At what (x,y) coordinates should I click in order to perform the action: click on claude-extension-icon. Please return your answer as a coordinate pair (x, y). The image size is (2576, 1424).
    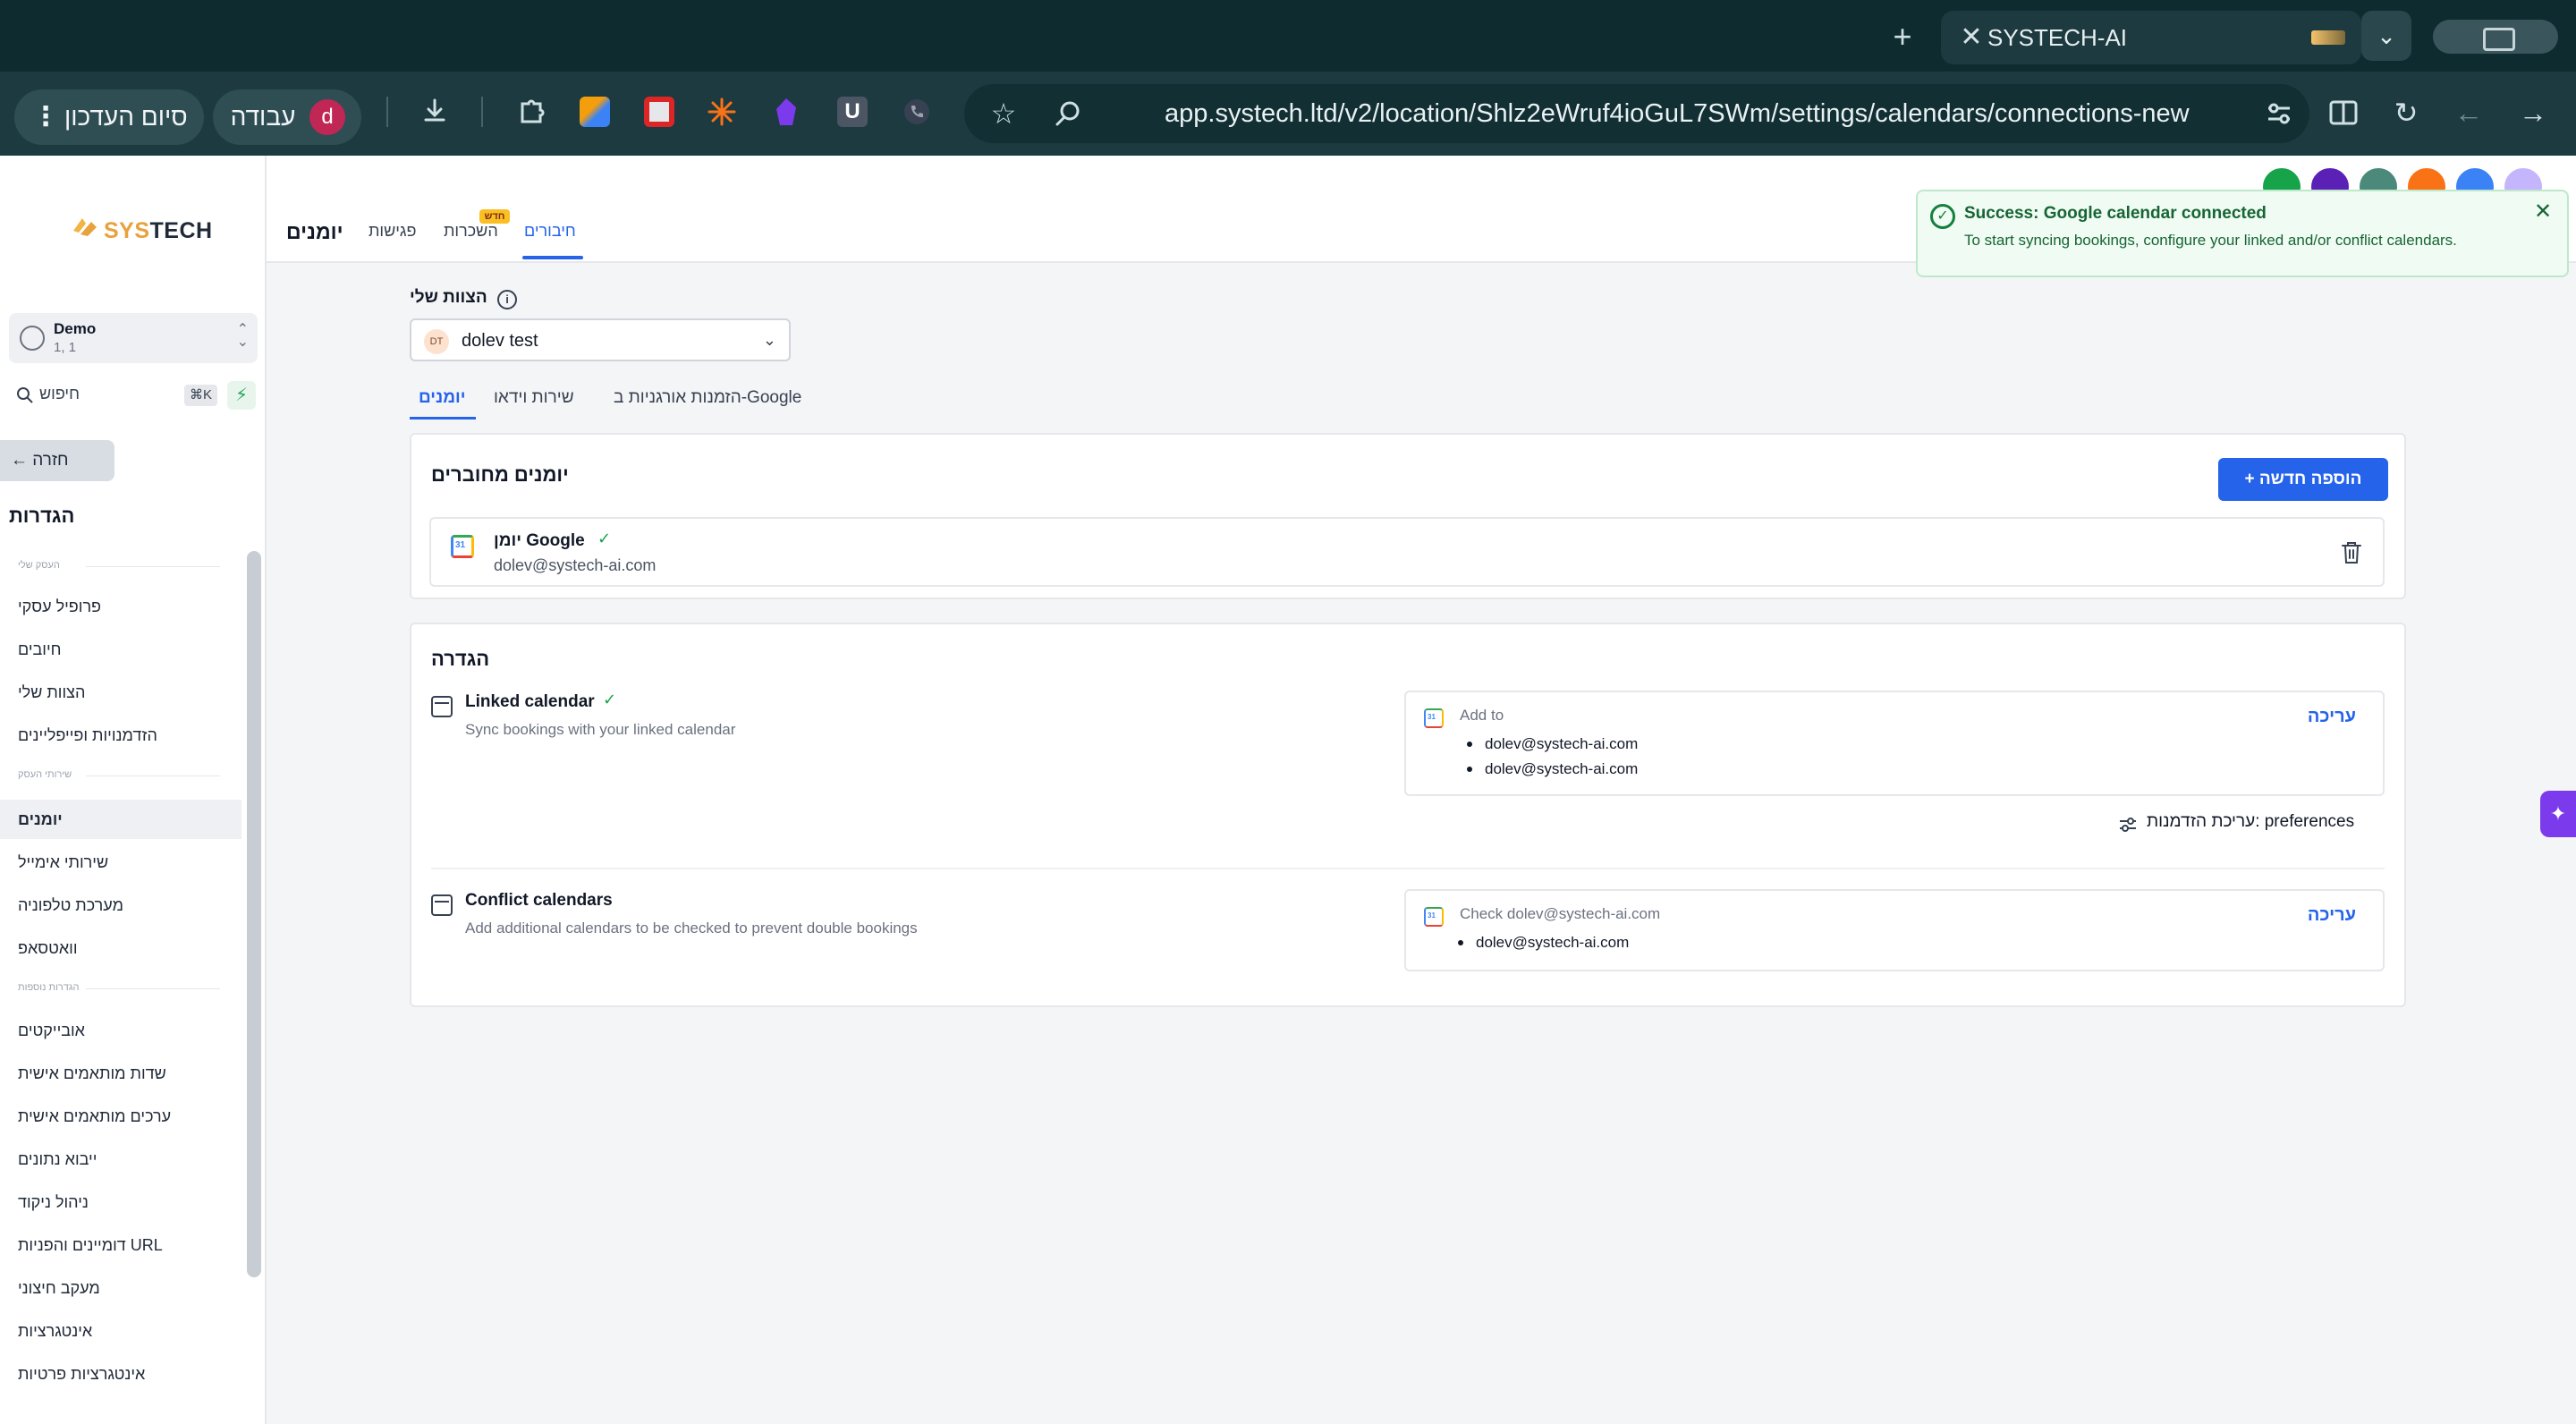
    Looking at the image, I should click on (722, 112).